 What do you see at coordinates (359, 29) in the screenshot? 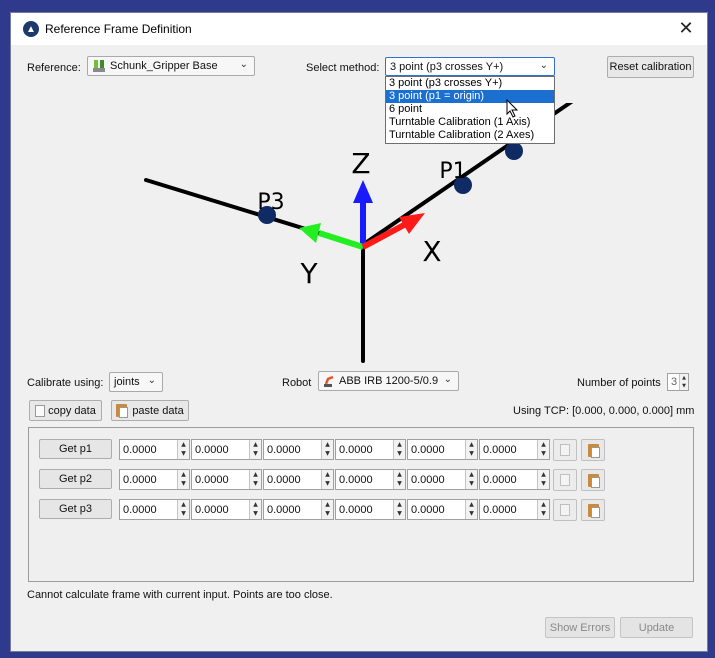
I see `title-bar: ▲ Reference Frame Definition ✕` at bounding box center [359, 29].